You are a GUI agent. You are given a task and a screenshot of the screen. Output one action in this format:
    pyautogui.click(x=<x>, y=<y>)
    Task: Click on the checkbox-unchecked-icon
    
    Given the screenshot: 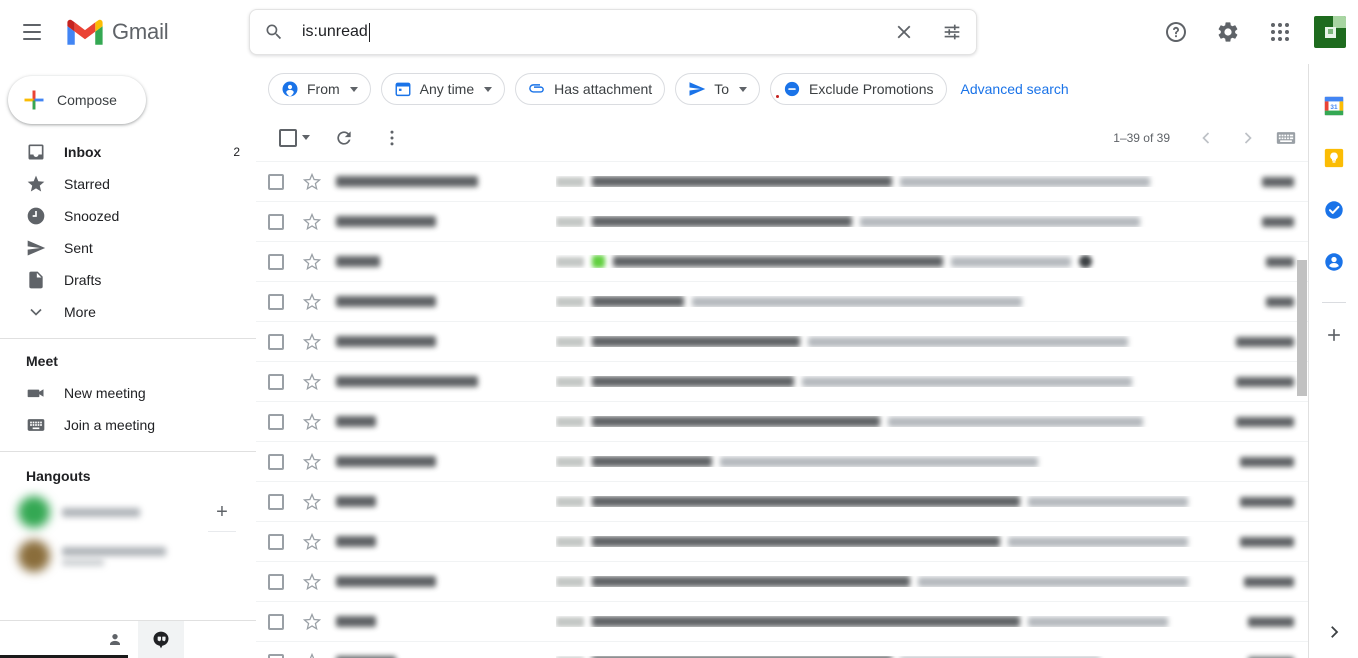 What is the action you would take?
    pyautogui.click(x=276, y=301)
    